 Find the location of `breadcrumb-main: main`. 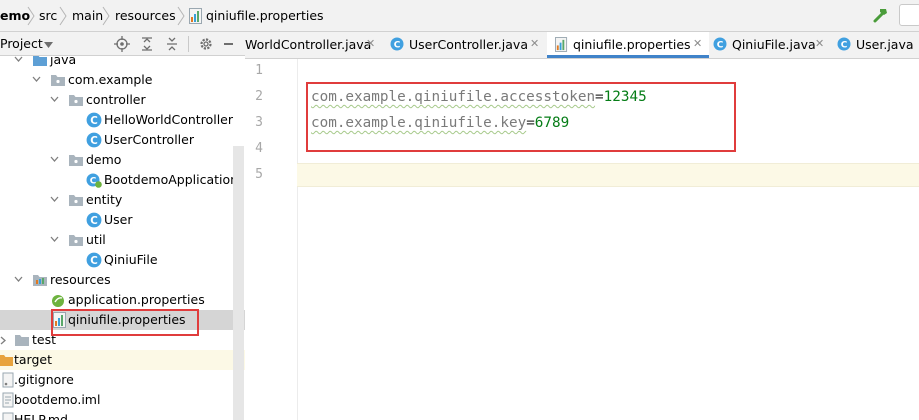

breadcrumb-main: main is located at coordinates (87, 15).